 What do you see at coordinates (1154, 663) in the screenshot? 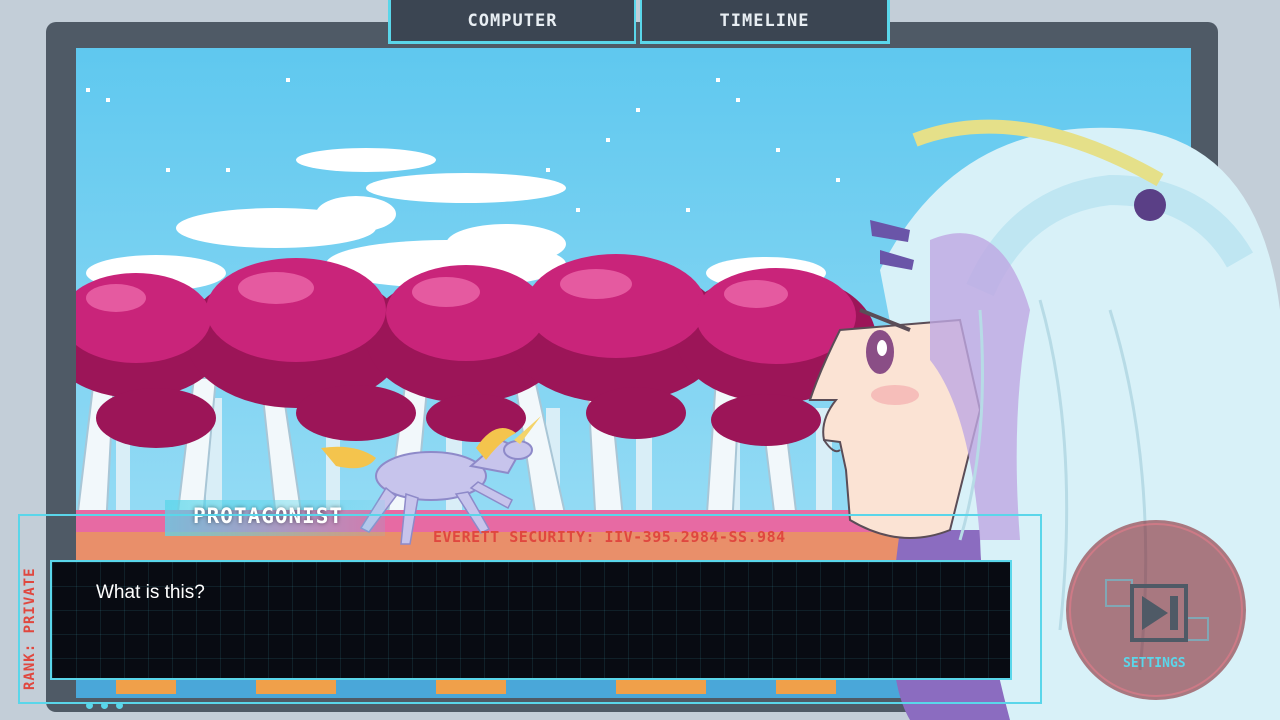
I see `settings-label: SETTINGS` at bounding box center [1154, 663].